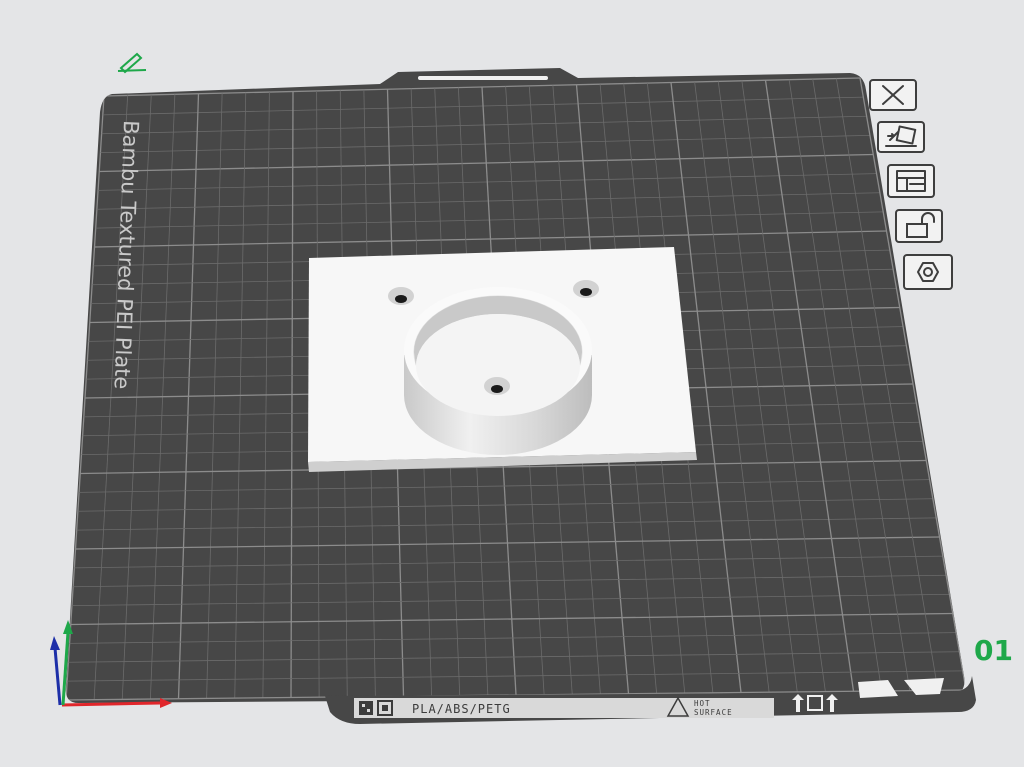  I want to click on arrange-icon, so click(911, 181).